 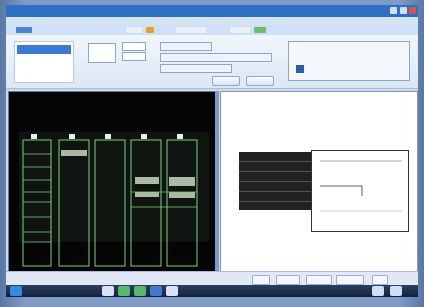 I want to click on profile-plot, so click(x=360, y=191).